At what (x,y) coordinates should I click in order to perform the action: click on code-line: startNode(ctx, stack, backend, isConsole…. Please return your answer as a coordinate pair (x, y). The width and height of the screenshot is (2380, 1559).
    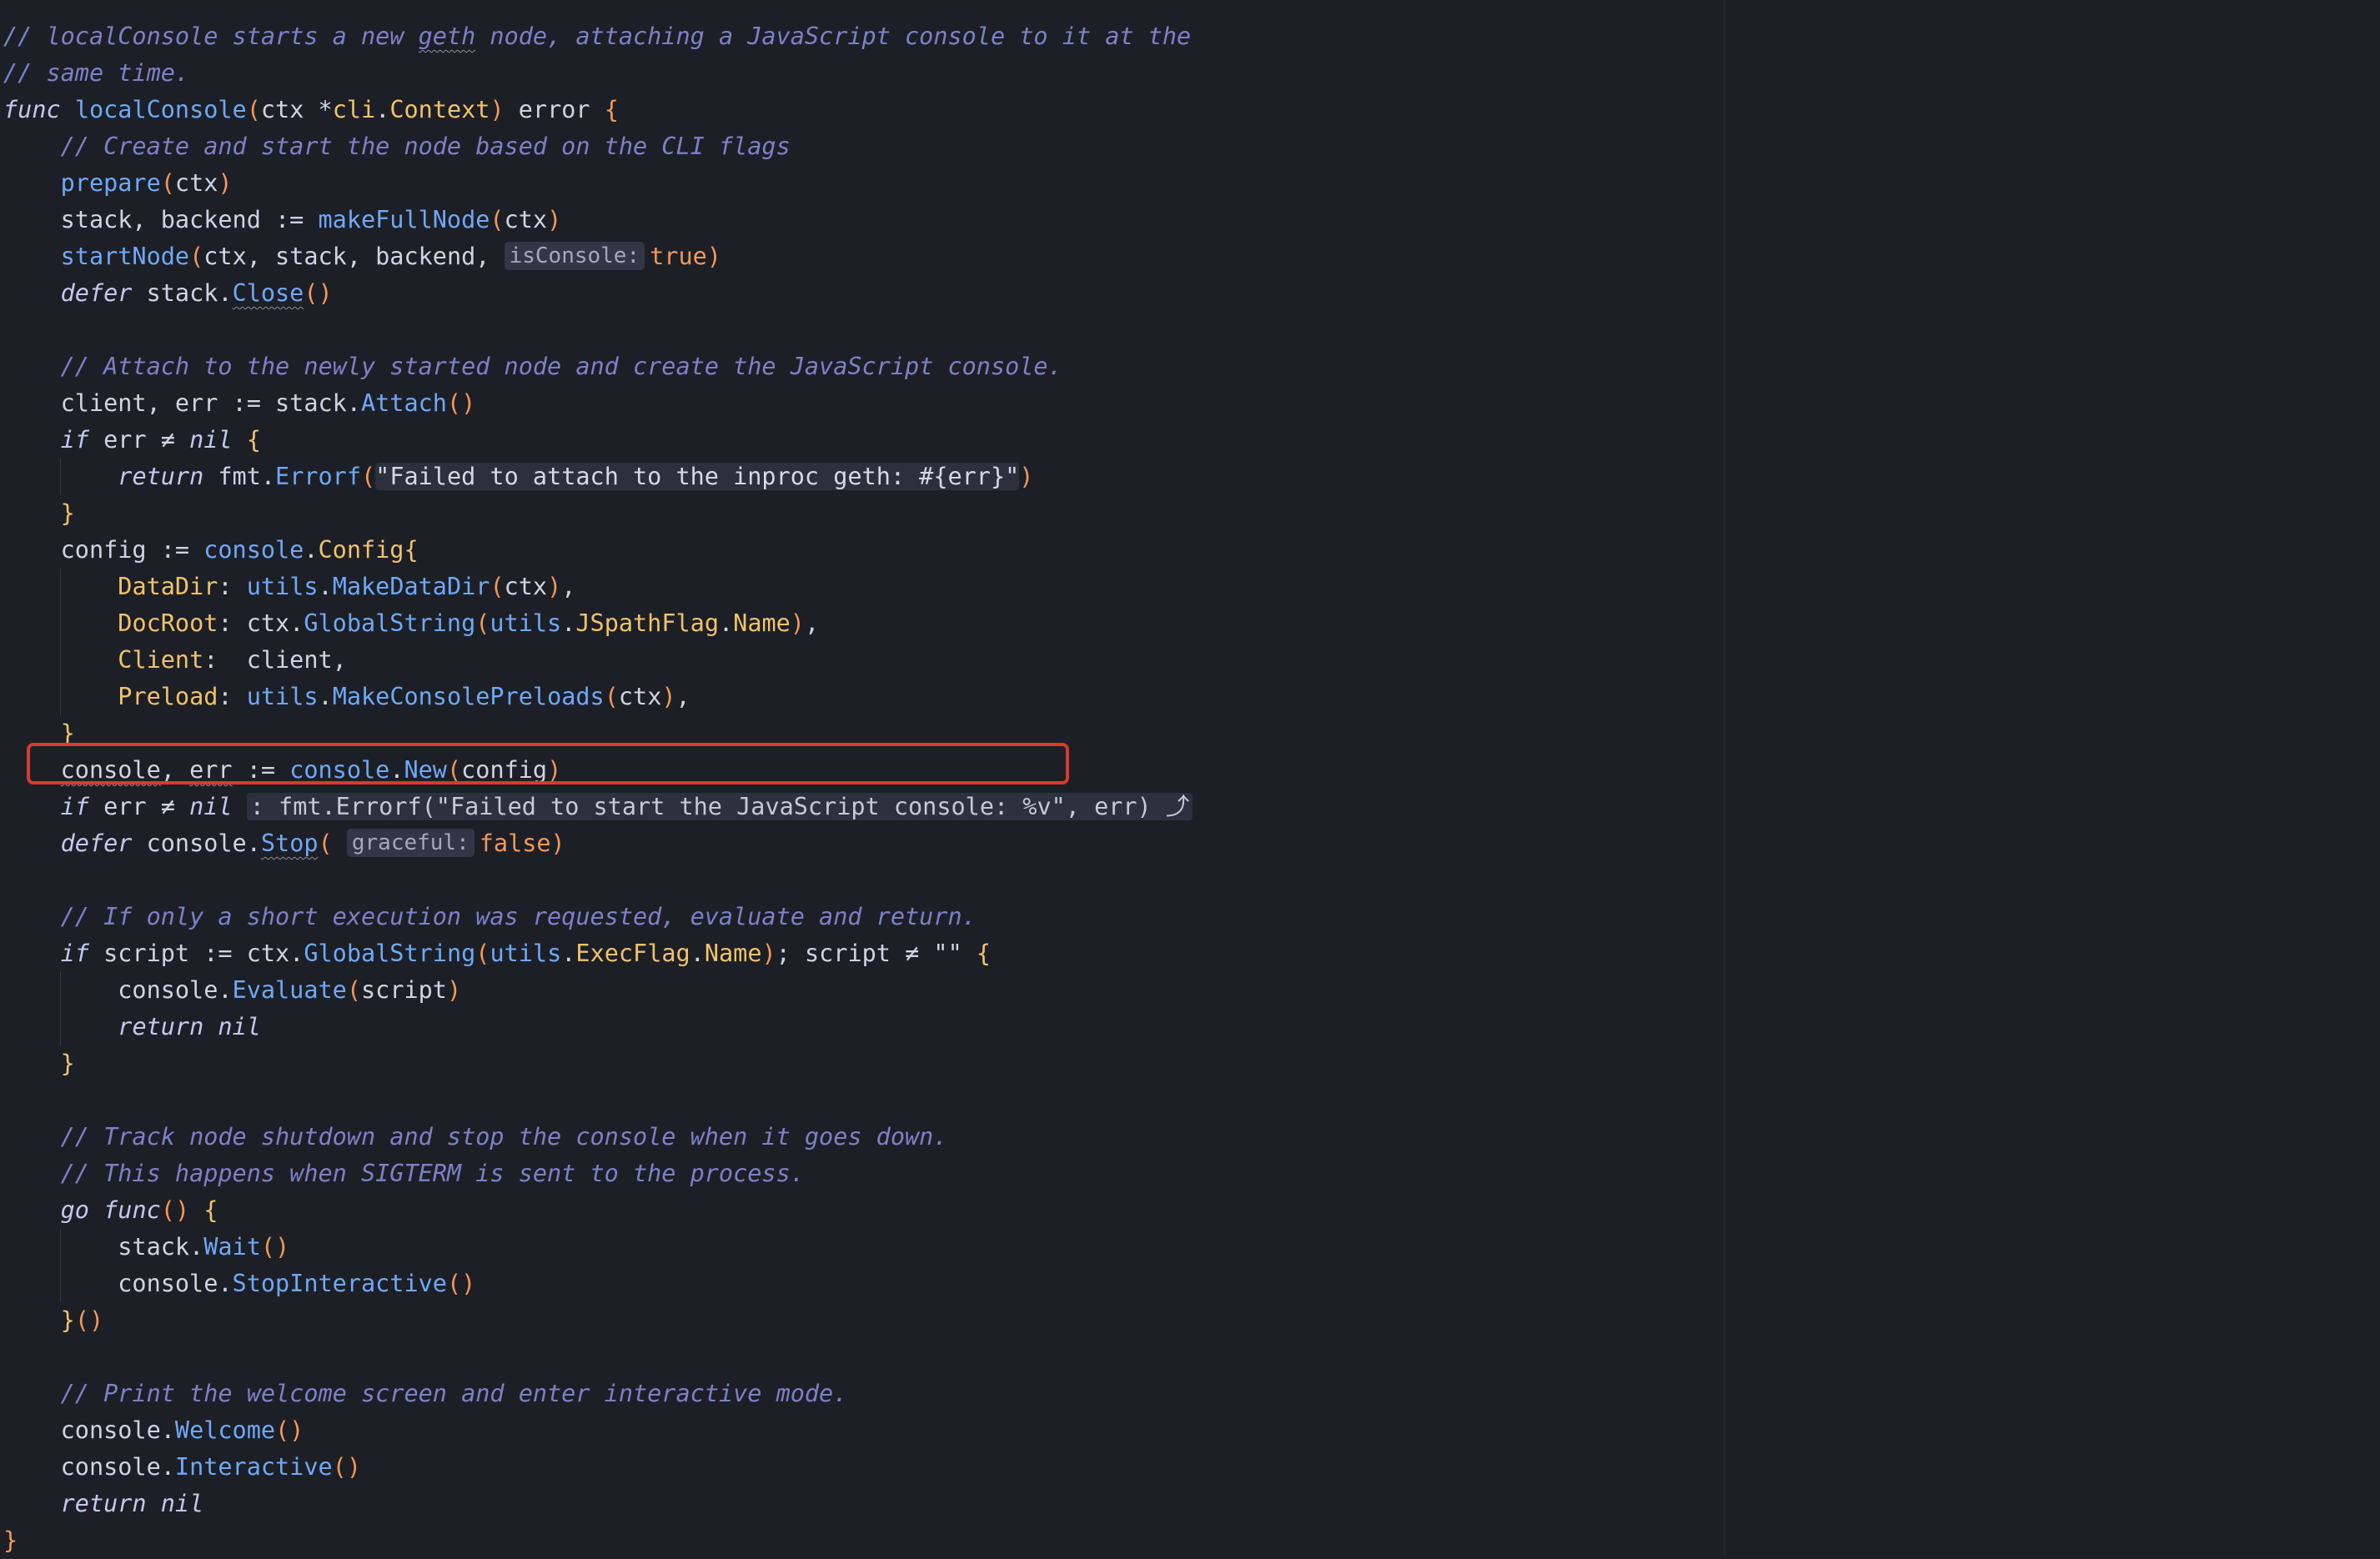
    Looking at the image, I should click on (598, 256).